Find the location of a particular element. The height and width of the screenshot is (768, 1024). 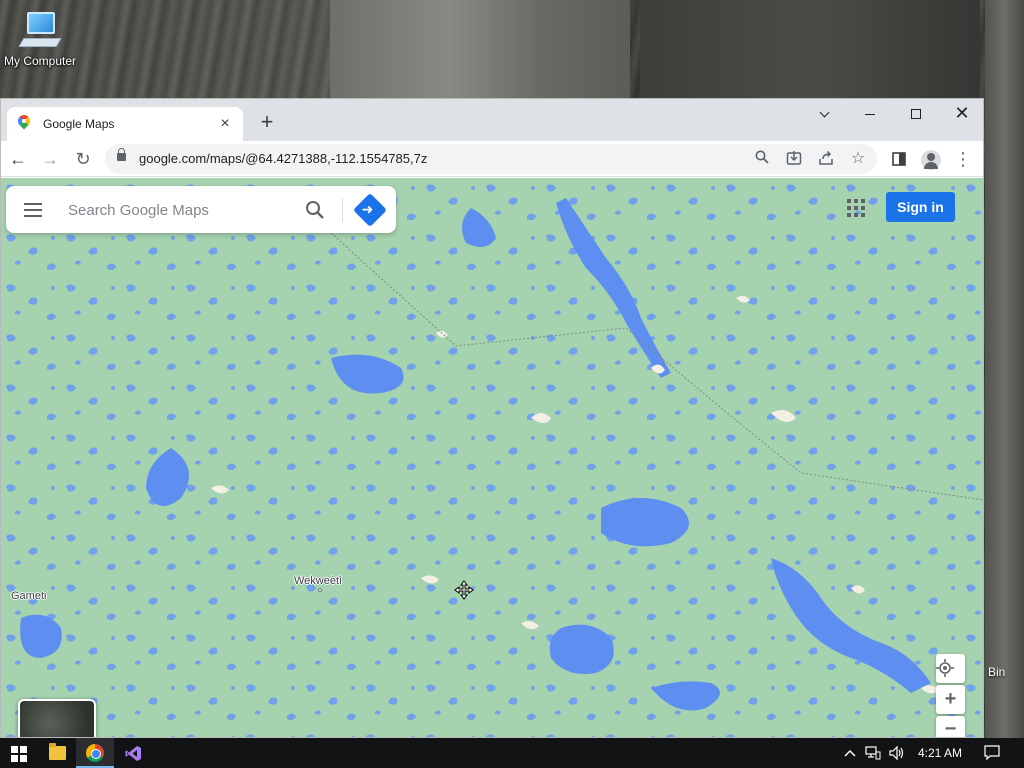

zoom-in-button: + is located at coordinates (950, 699).